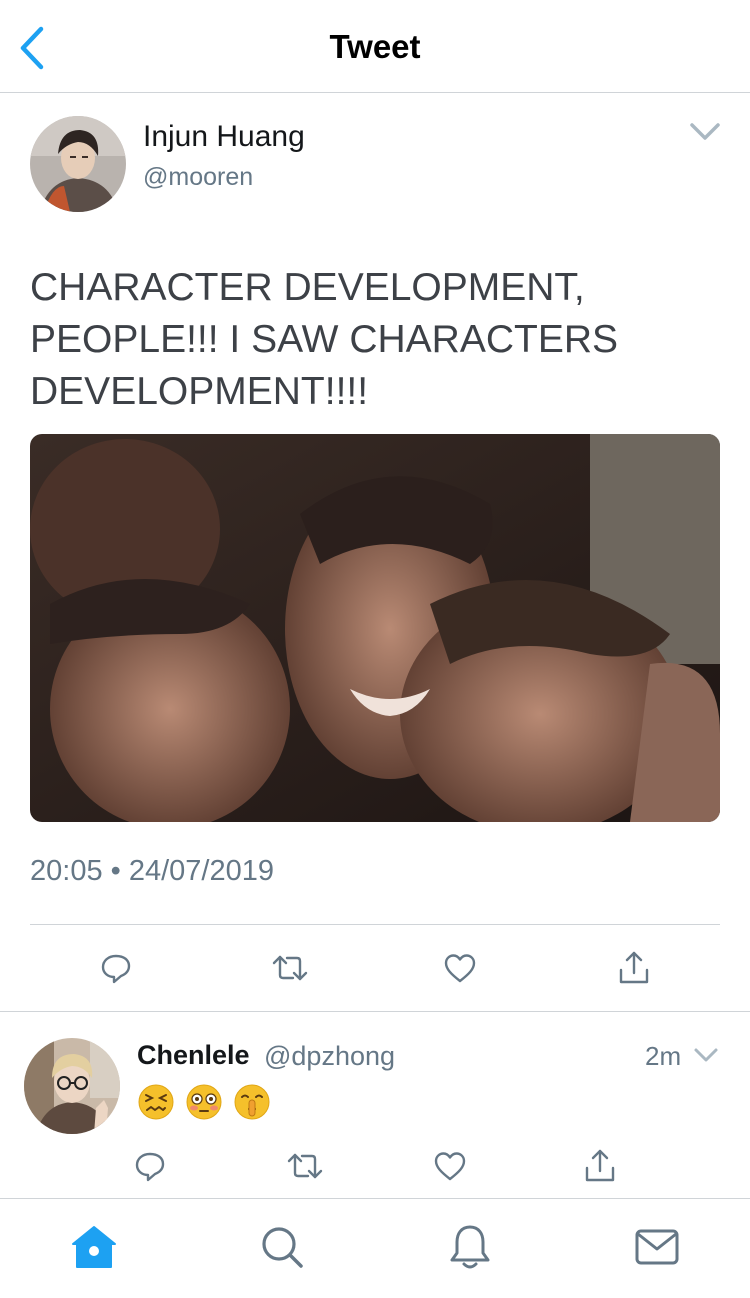  What do you see at coordinates (193, 1055) in the screenshot?
I see `reply-author-name: Chenlele` at bounding box center [193, 1055].